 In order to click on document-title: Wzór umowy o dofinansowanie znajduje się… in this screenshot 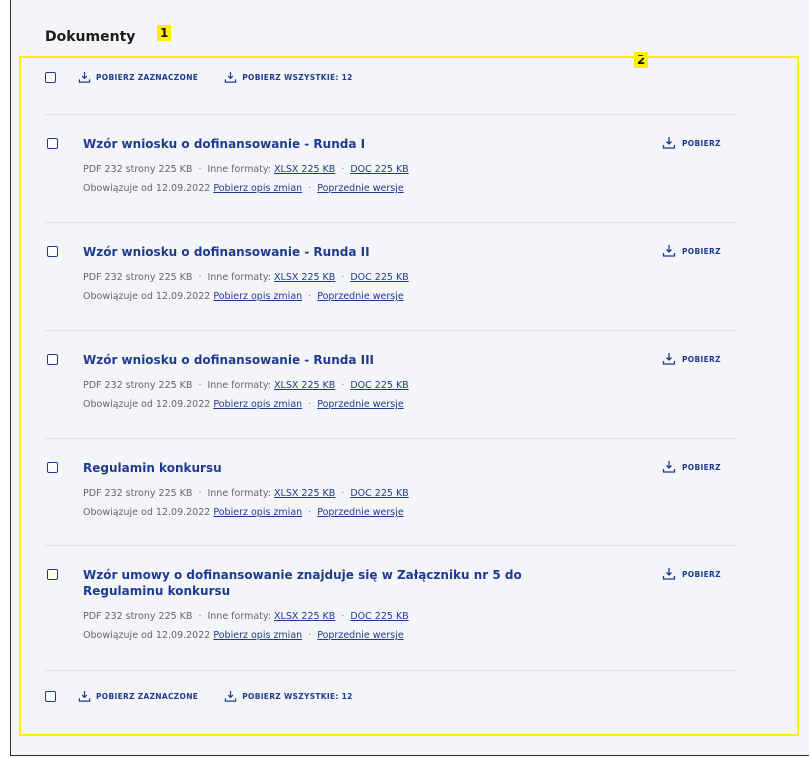, I will do `click(313, 583)`.